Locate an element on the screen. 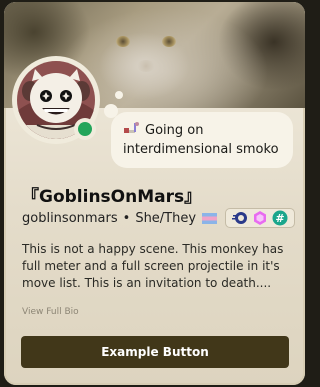 The image size is (320, 387). custom-status-bubble: Going on interdimensional smoko is located at coordinates (202, 140).